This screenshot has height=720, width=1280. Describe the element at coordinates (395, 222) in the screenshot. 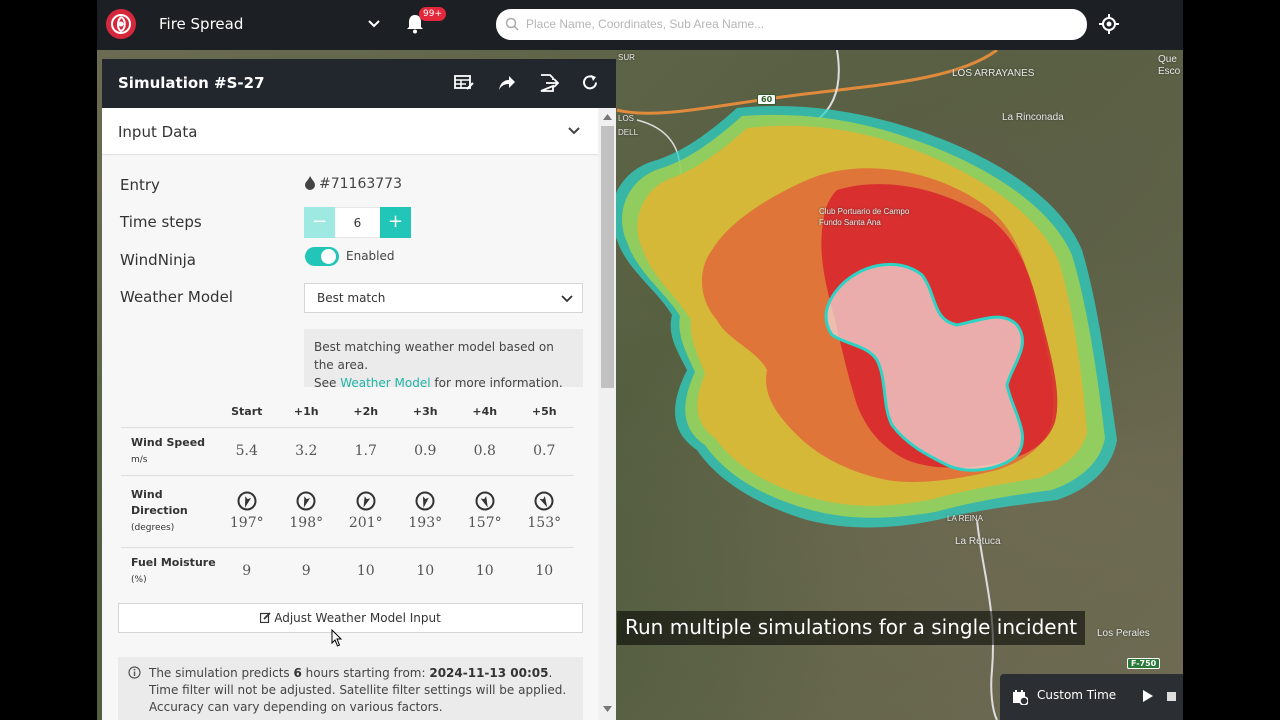

I see `increment-button: +` at that location.